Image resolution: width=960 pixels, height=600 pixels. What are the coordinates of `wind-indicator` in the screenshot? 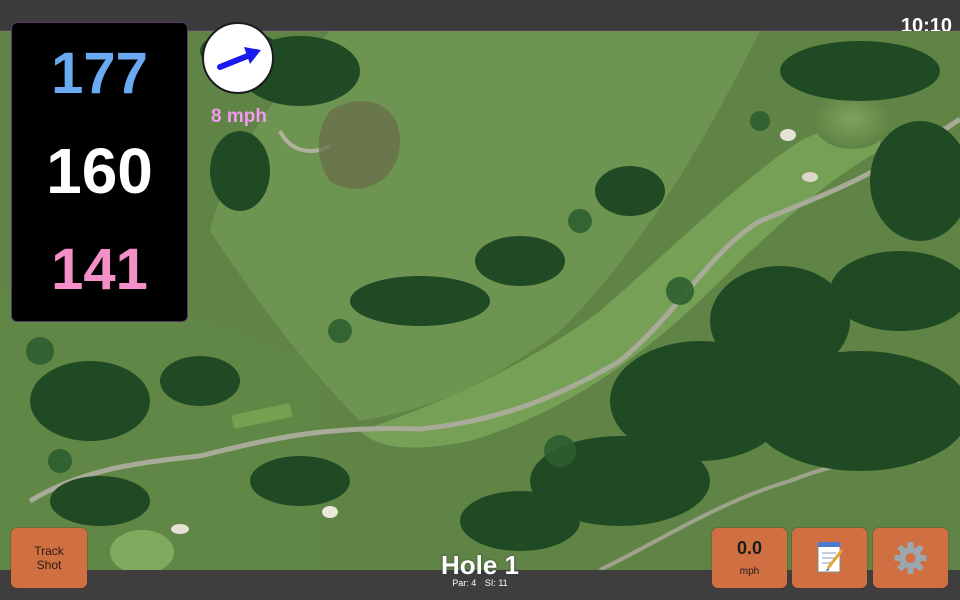 It's located at (238, 58).